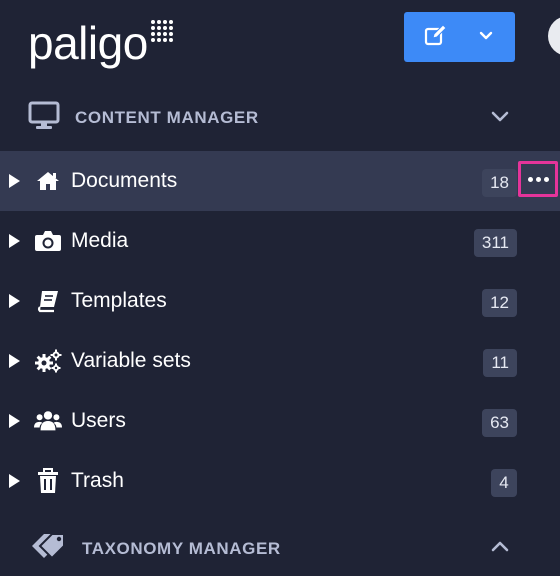 The width and height of the screenshot is (560, 576). I want to click on camera-icon, so click(48, 241).